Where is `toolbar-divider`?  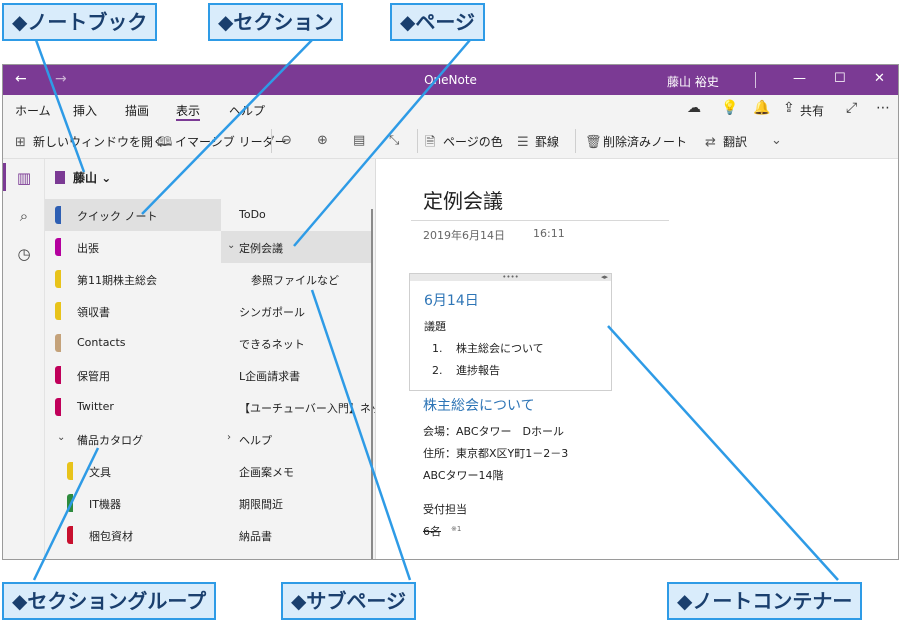
toolbar-divider is located at coordinates (575, 141).